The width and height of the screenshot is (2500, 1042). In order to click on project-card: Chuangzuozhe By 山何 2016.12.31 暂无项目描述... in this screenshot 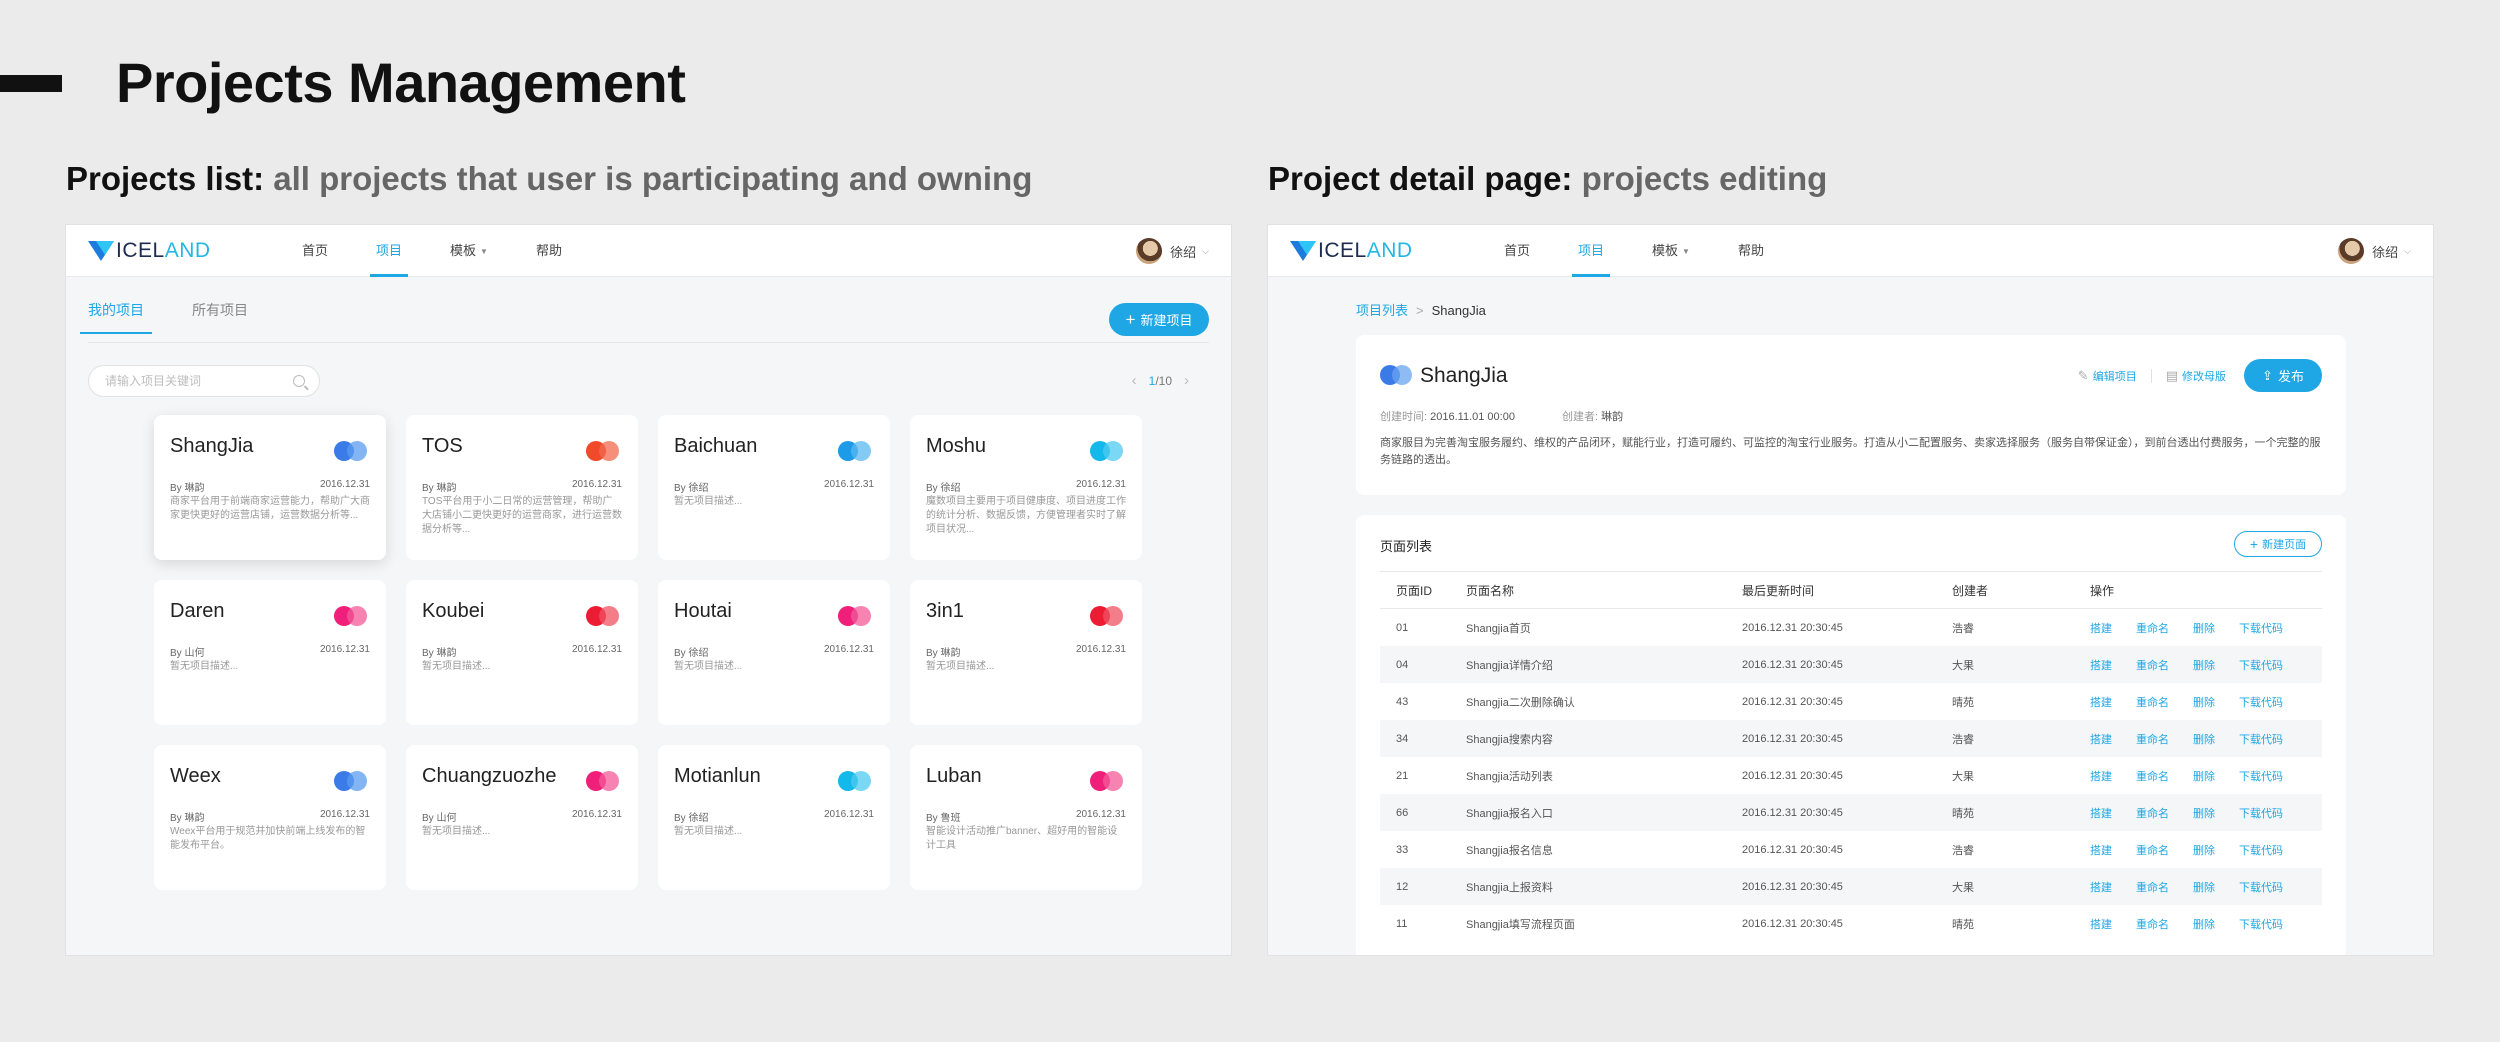, I will do `click(522, 817)`.